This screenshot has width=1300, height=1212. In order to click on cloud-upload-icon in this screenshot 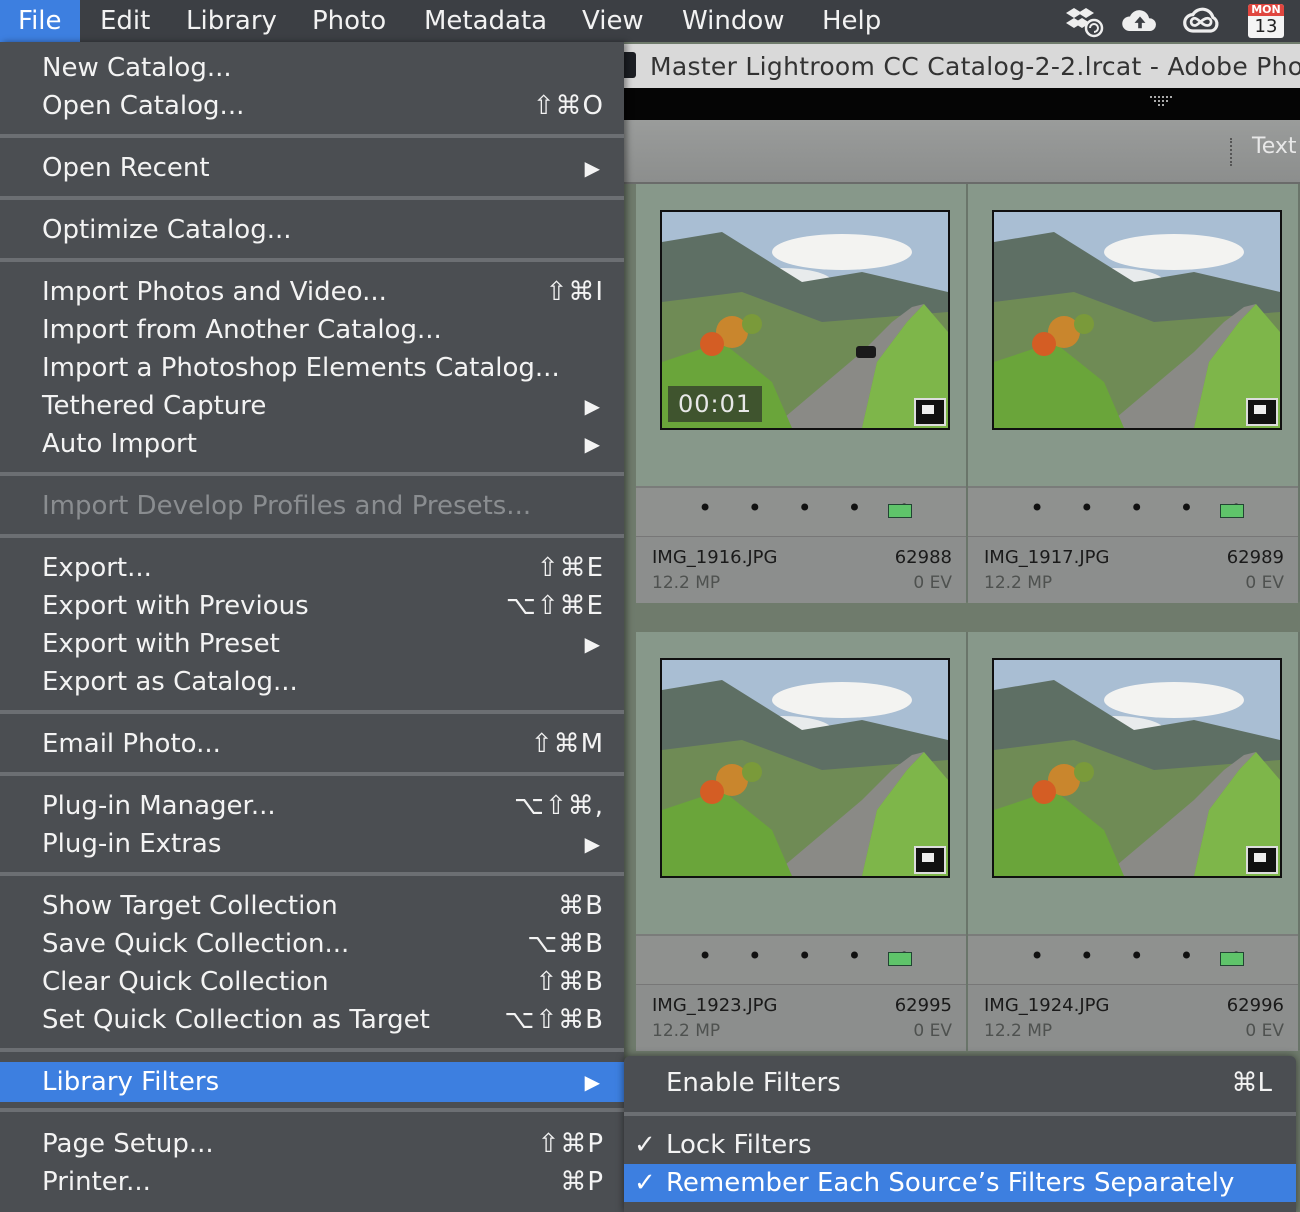, I will do `click(1140, 21)`.